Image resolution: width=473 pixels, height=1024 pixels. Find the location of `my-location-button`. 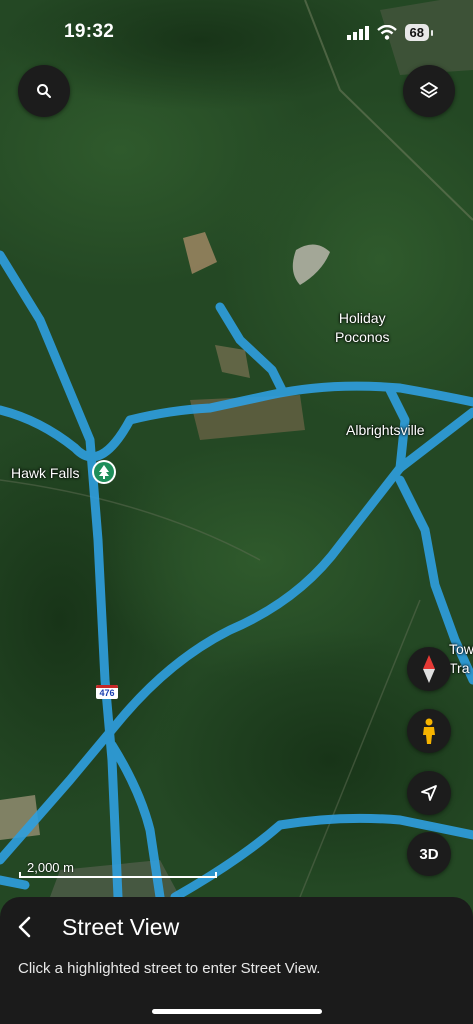

my-location-button is located at coordinates (429, 793).